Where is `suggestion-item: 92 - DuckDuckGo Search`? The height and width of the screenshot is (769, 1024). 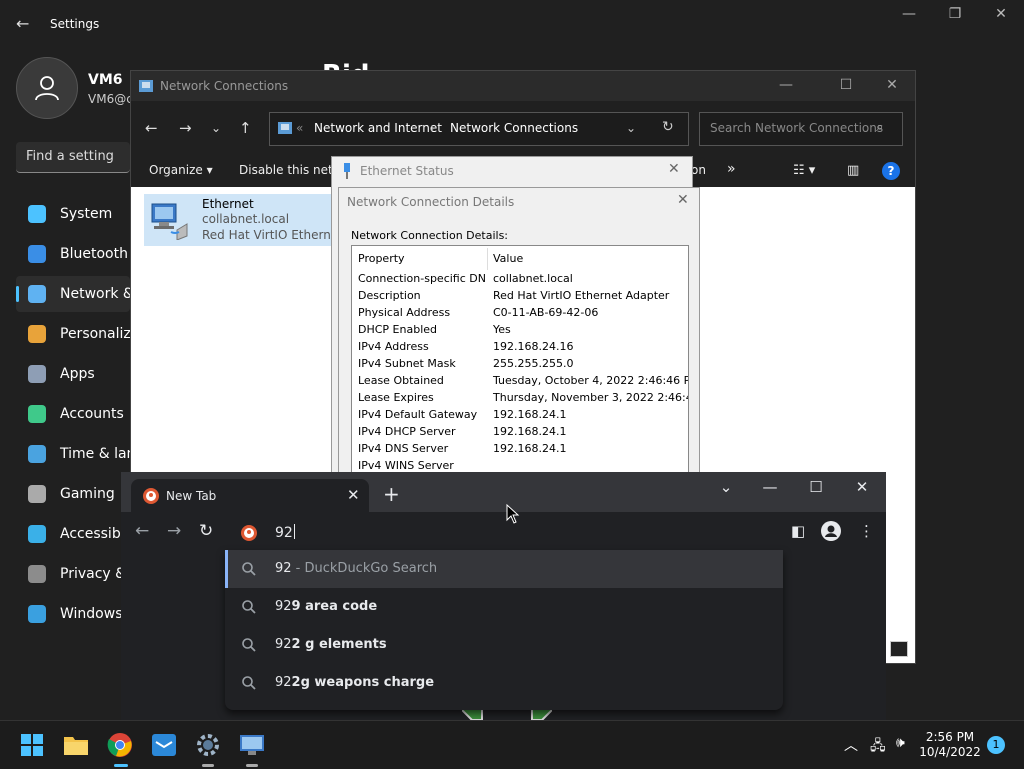 suggestion-item: 92 - DuckDuckGo Search is located at coordinates (504, 569).